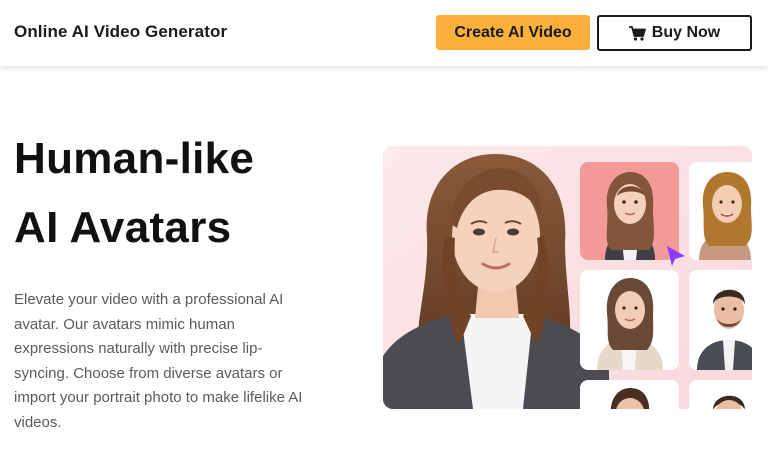 The height and width of the screenshot is (456, 768). What do you see at coordinates (120, 32) in the screenshot?
I see `brand-title: Online AI Video Generator` at bounding box center [120, 32].